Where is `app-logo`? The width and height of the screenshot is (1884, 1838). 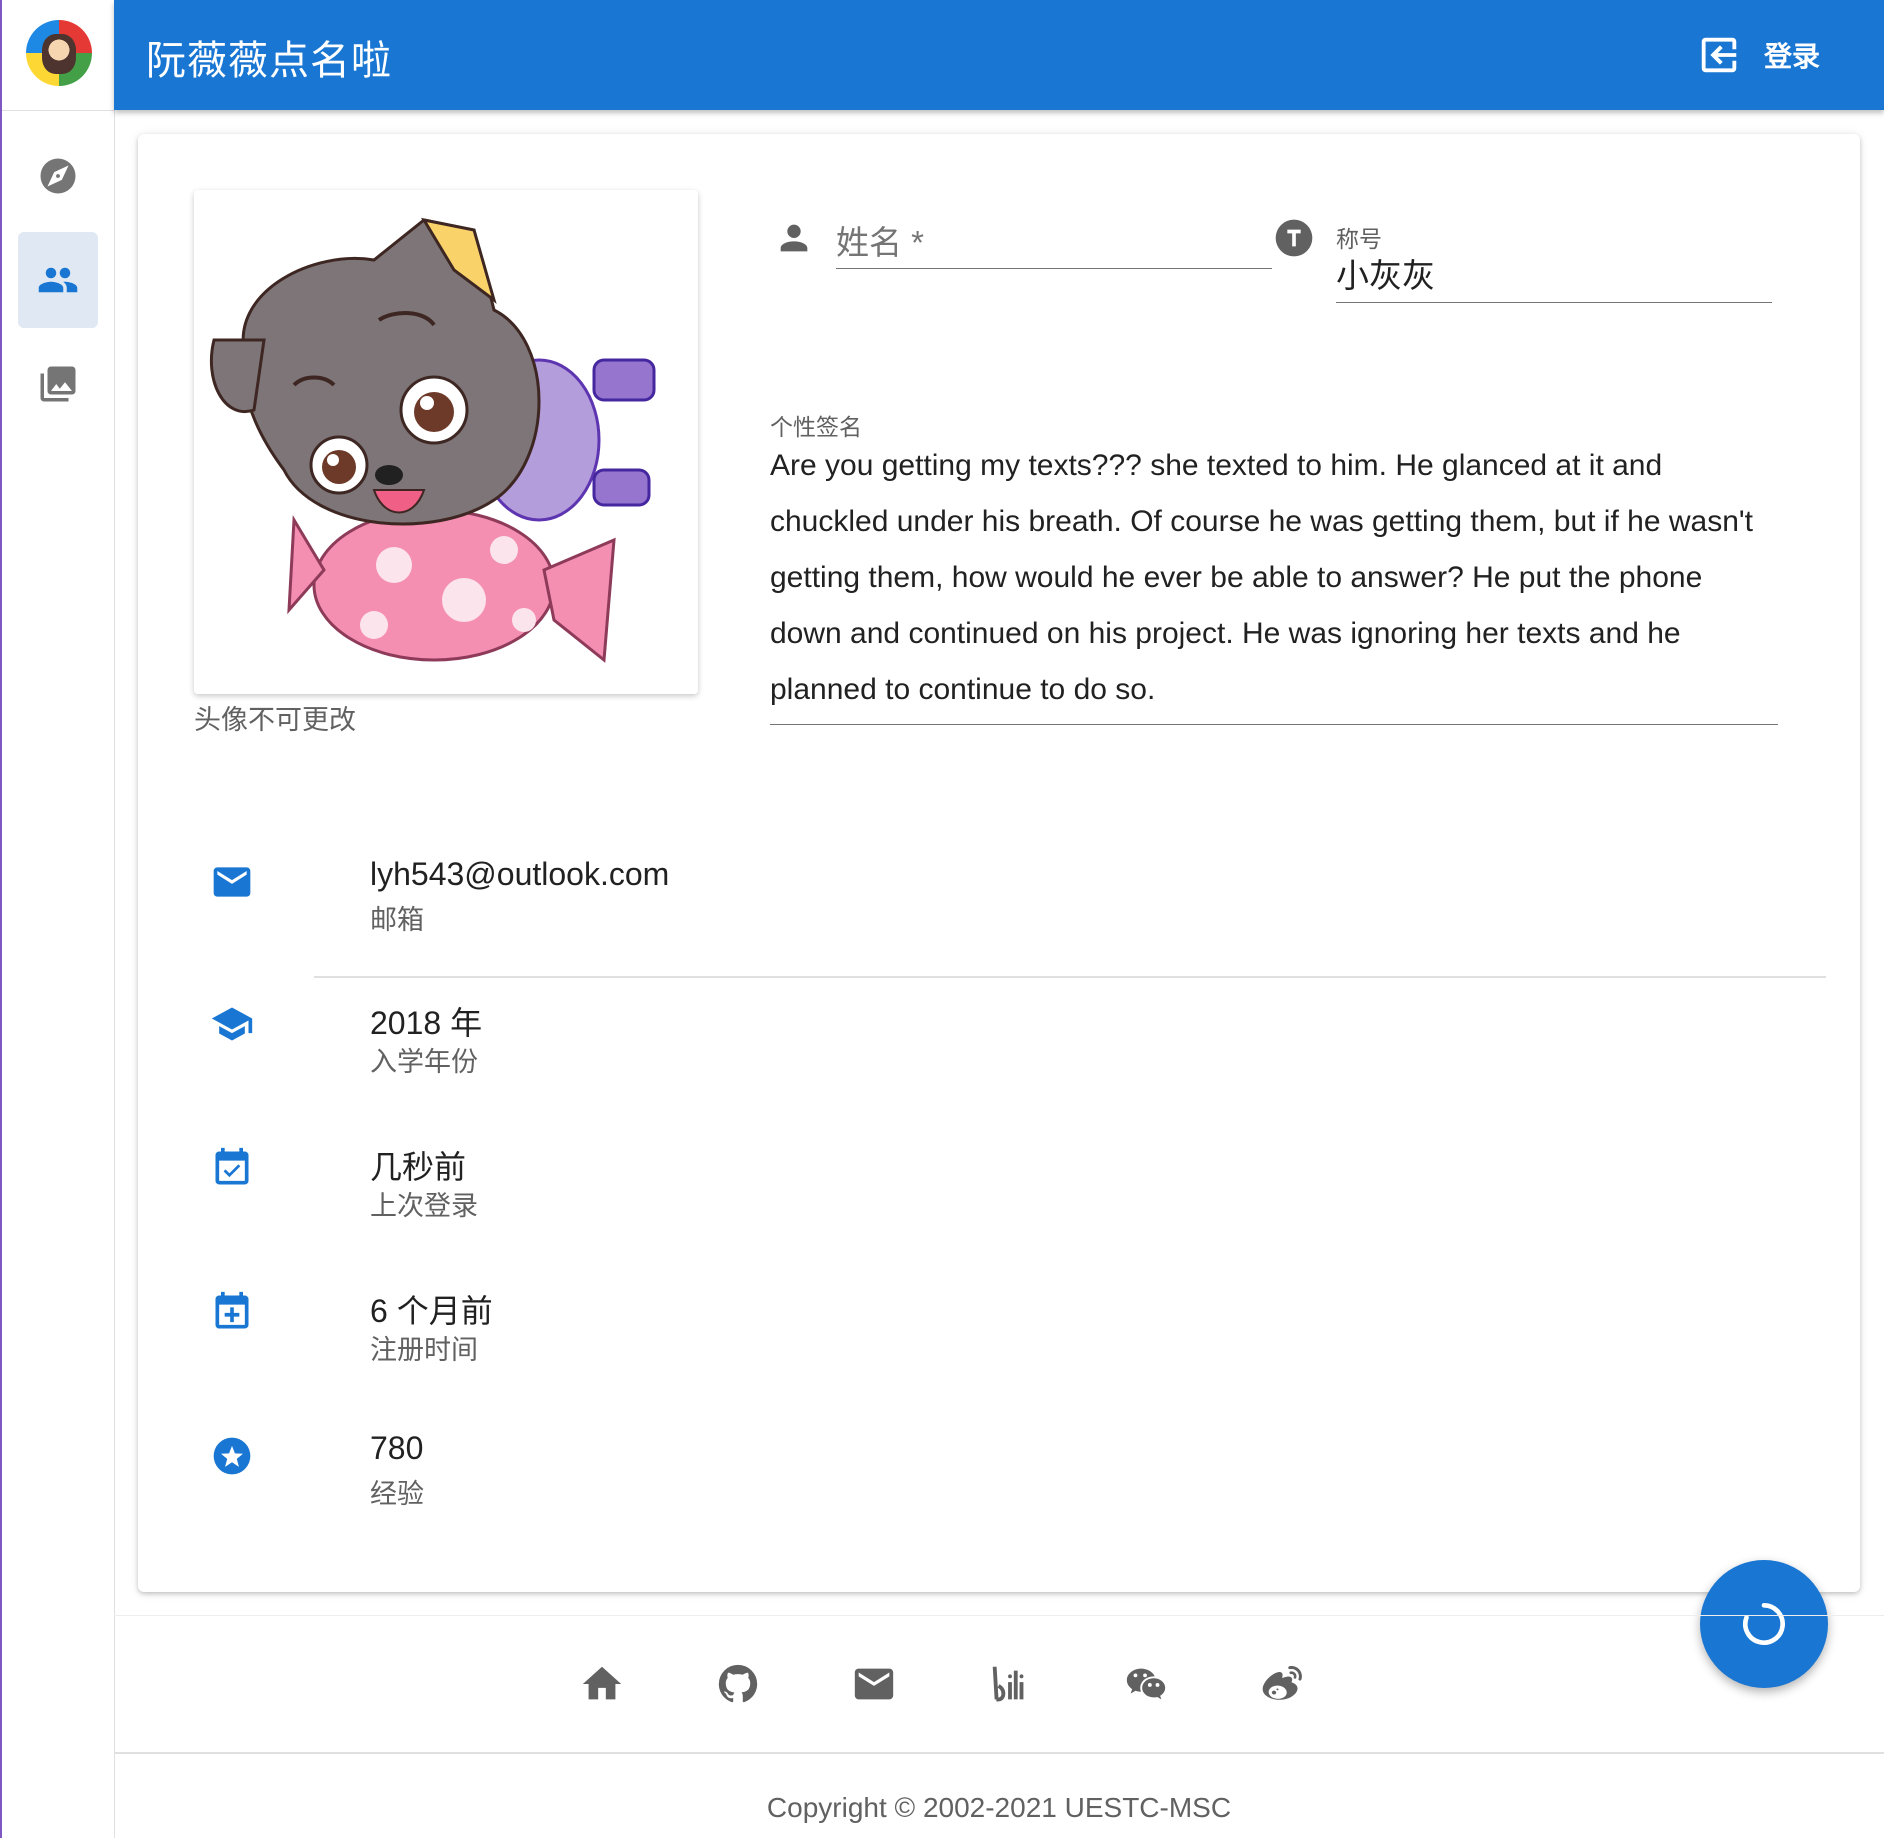
app-logo is located at coordinates (59, 53).